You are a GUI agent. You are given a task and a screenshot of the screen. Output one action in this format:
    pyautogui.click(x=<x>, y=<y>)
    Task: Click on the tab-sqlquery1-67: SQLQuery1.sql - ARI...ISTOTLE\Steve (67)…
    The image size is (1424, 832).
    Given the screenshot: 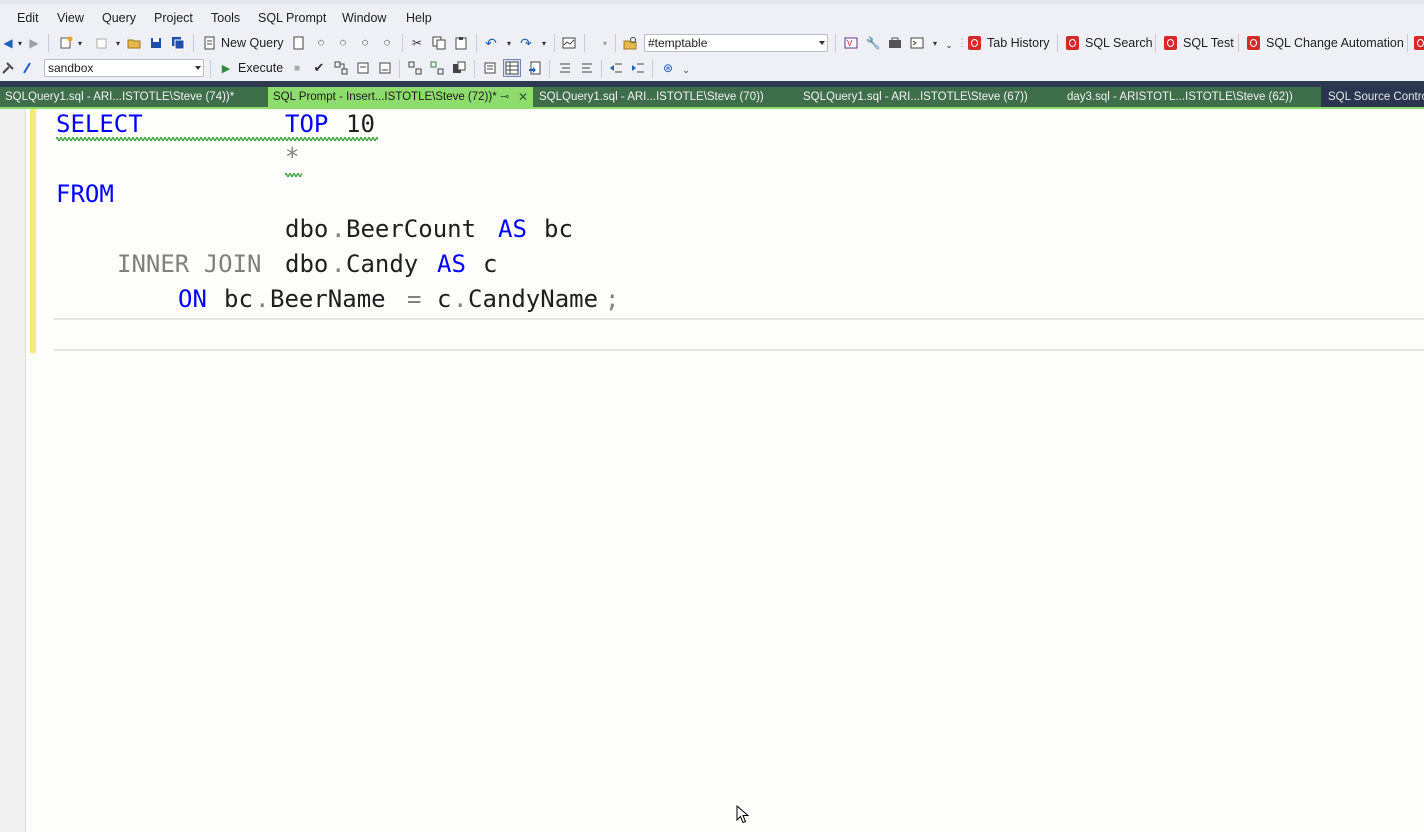 What is the action you would take?
    pyautogui.click(x=930, y=97)
    